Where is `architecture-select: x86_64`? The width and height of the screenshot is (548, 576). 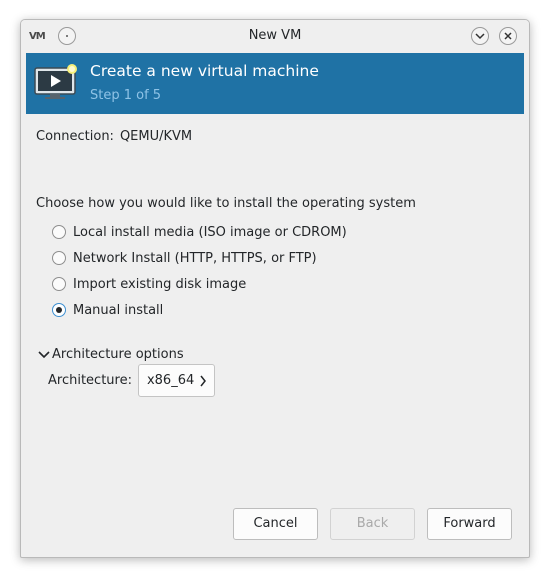
architecture-select: x86_64 is located at coordinates (176, 380).